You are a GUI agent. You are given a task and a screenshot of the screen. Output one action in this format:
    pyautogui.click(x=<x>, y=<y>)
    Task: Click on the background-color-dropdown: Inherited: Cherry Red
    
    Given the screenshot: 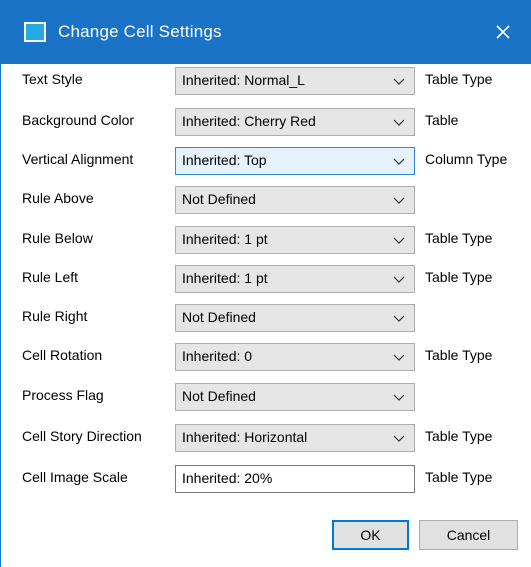 What is the action you would take?
    pyautogui.click(x=295, y=122)
    